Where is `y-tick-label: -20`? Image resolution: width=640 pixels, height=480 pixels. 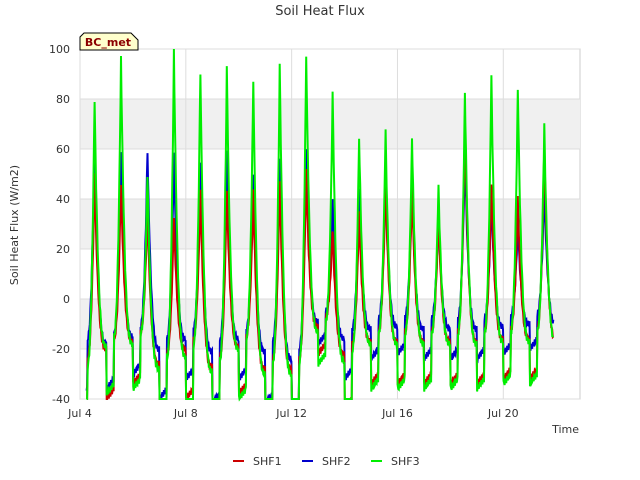 y-tick-label: -20 is located at coordinates (61, 349).